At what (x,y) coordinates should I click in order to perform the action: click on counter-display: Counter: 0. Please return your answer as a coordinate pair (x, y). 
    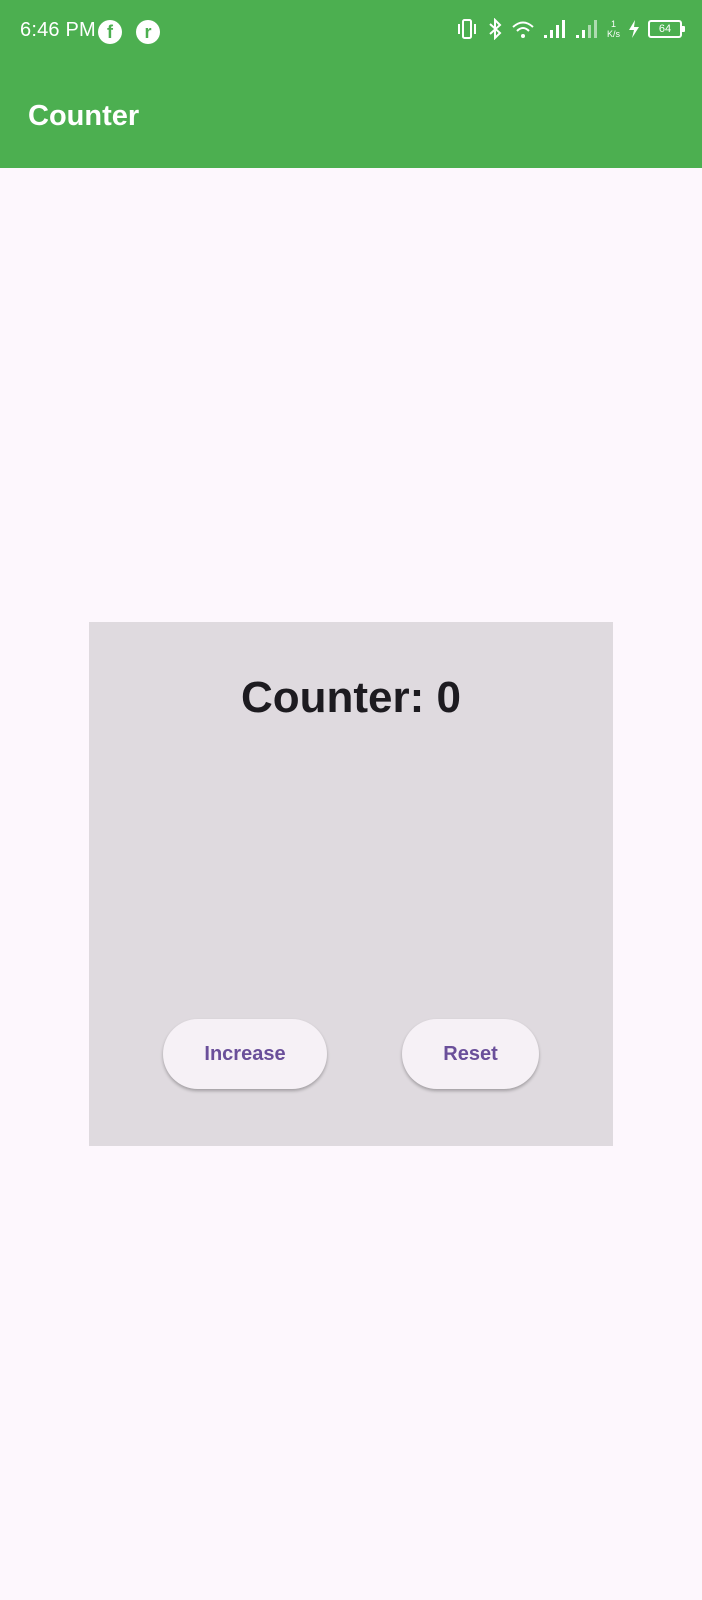
    Looking at the image, I should click on (351, 697).